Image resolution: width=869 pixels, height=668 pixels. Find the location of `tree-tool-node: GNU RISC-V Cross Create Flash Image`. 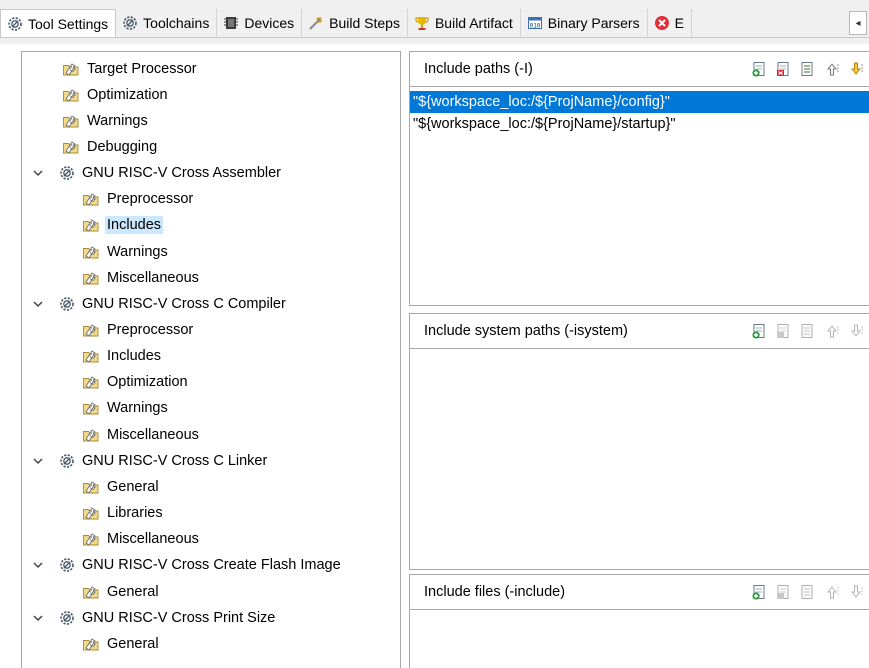

tree-tool-node: GNU RISC-V Cross Create Flash Image is located at coordinates (188, 565).